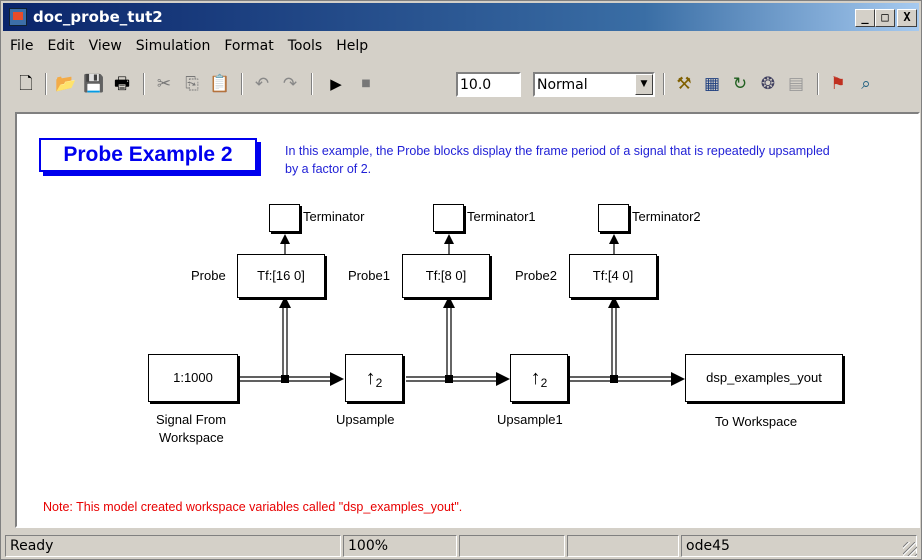 The image size is (922, 560). I want to click on terminator2-block, so click(613, 218).